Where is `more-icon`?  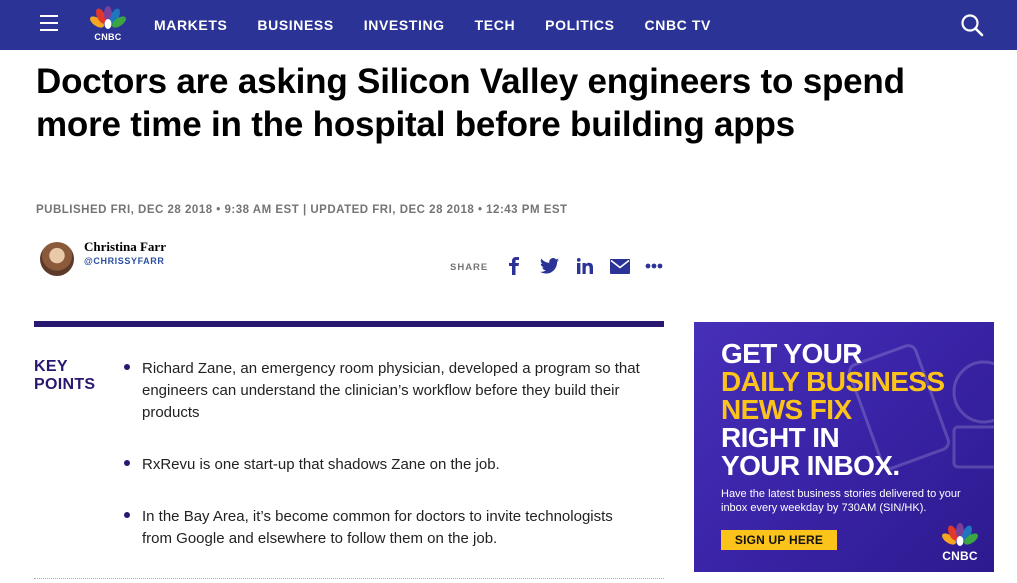 more-icon is located at coordinates (654, 266).